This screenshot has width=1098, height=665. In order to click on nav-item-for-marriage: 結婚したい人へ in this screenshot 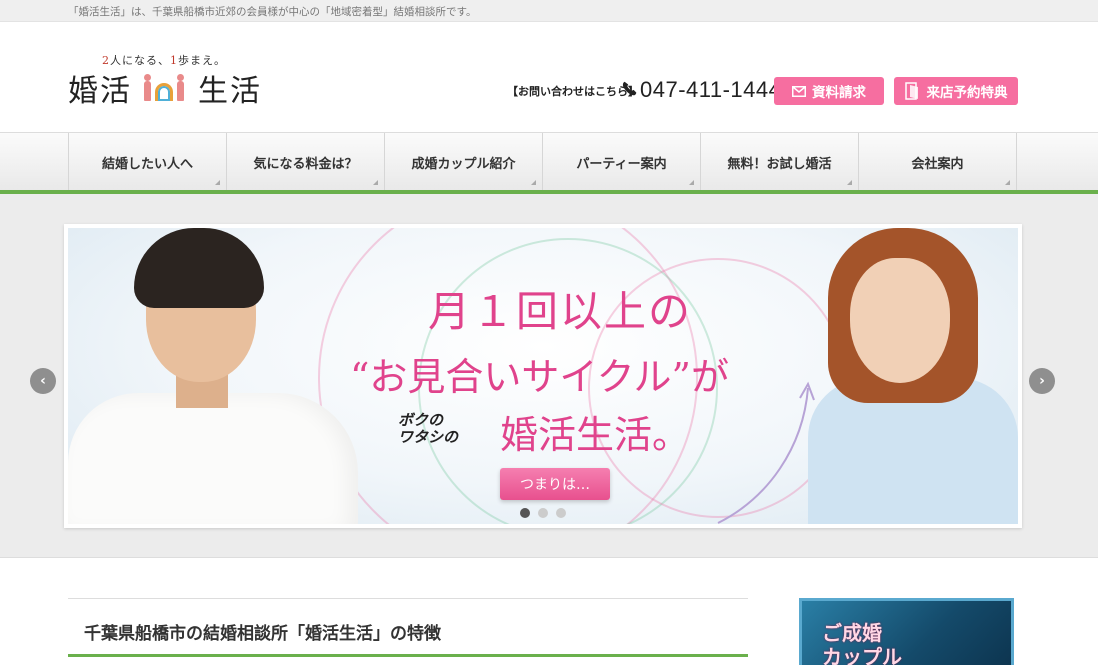, I will do `click(148, 162)`.